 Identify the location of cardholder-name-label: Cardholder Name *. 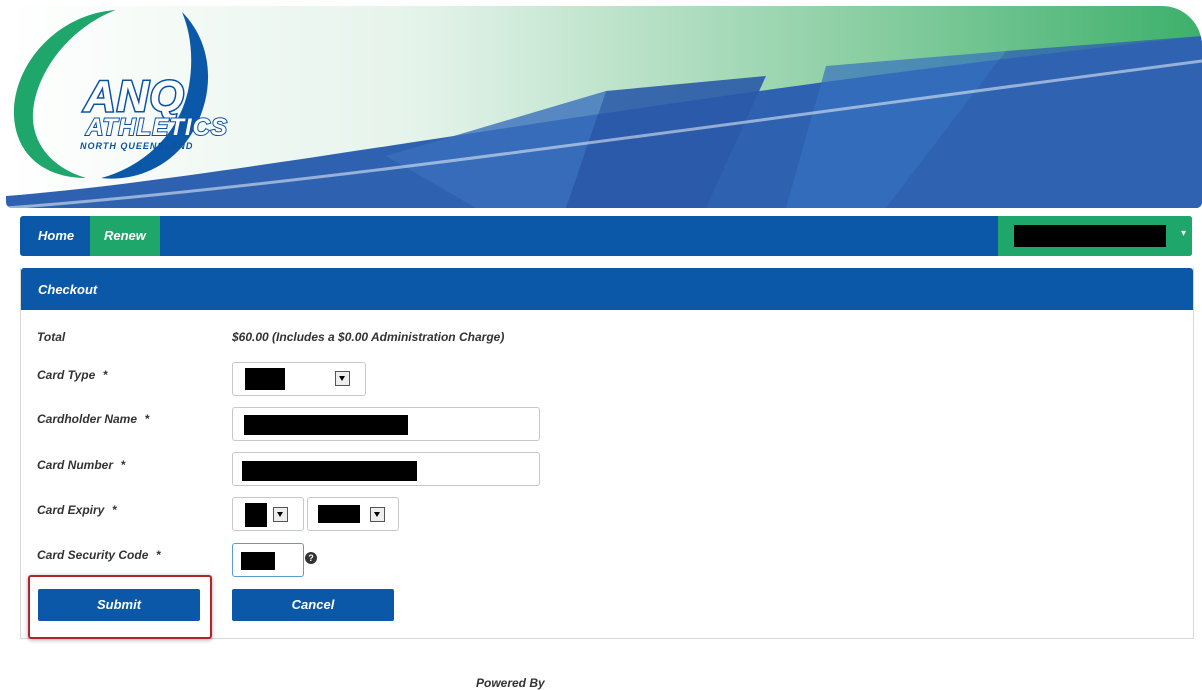
(93, 419).